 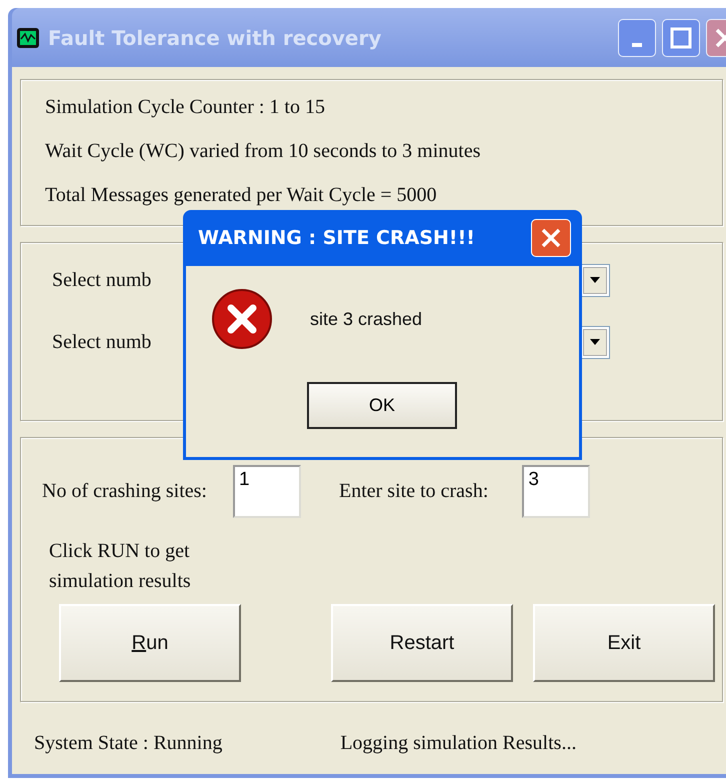 What do you see at coordinates (422, 643) in the screenshot?
I see `action-button: Restart` at bounding box center [422, 643].